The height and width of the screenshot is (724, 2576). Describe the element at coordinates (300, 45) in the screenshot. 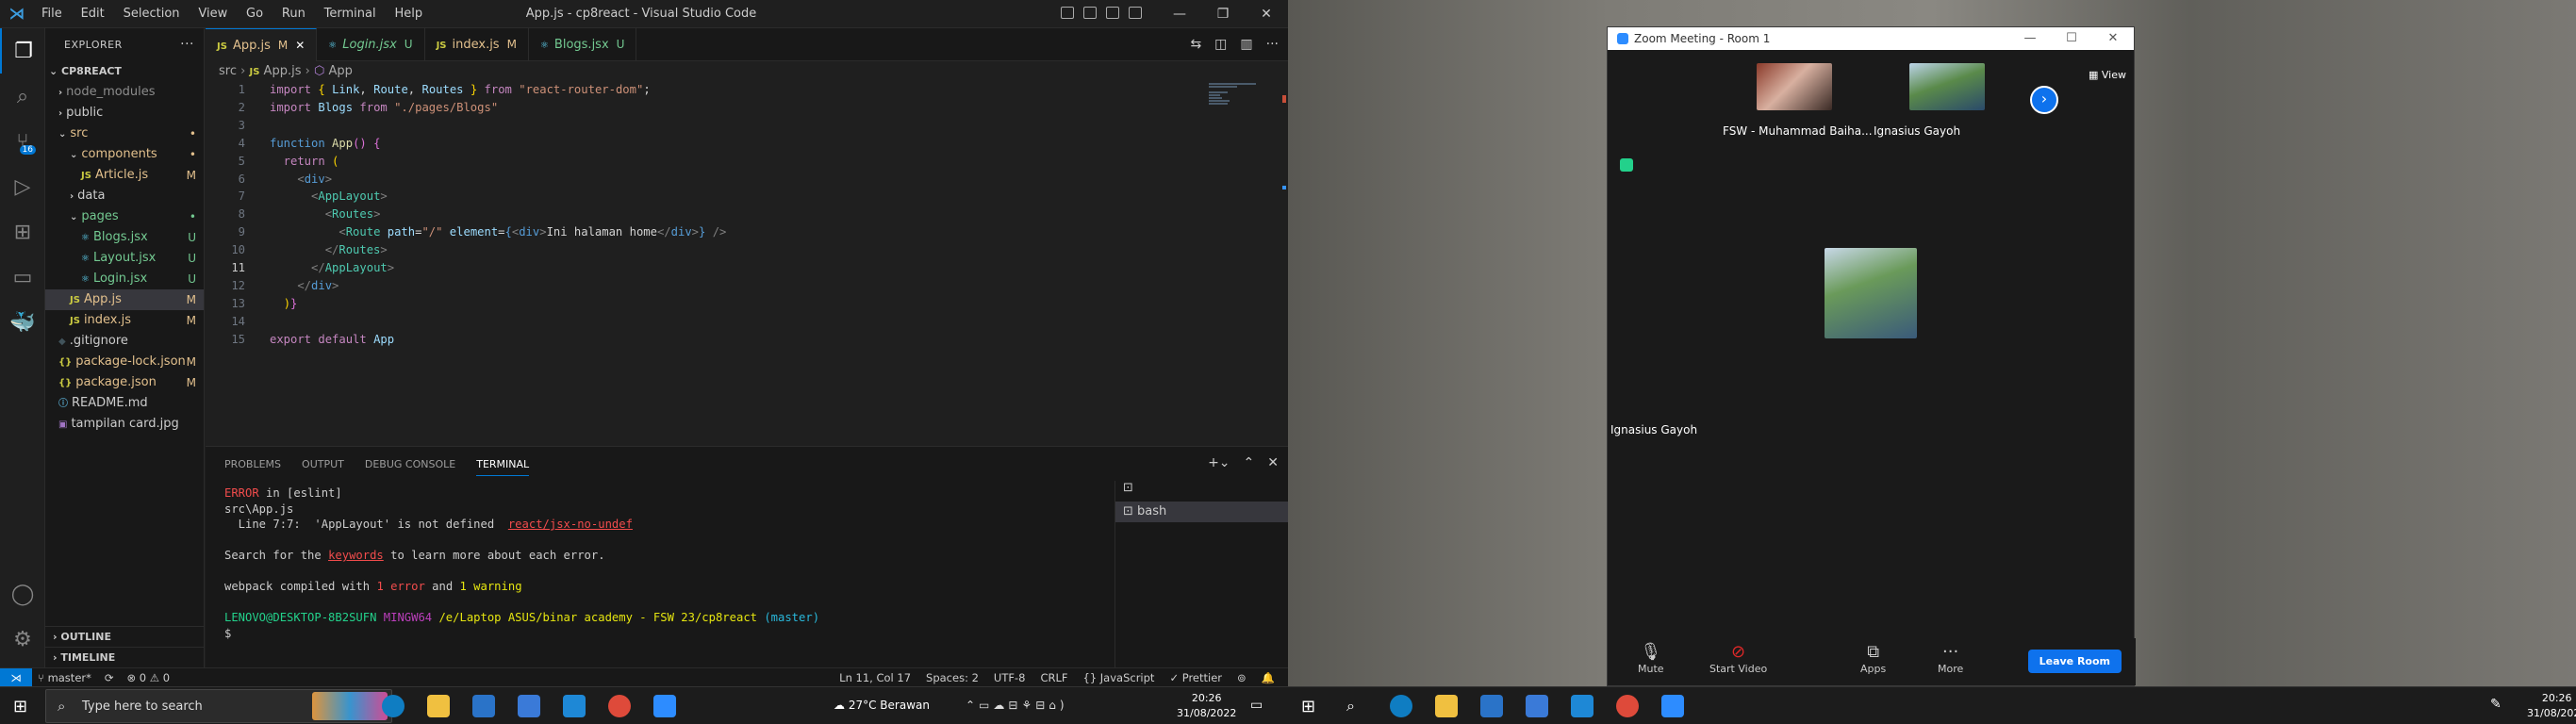

I see `close-tab-icon: ✕` at that location.